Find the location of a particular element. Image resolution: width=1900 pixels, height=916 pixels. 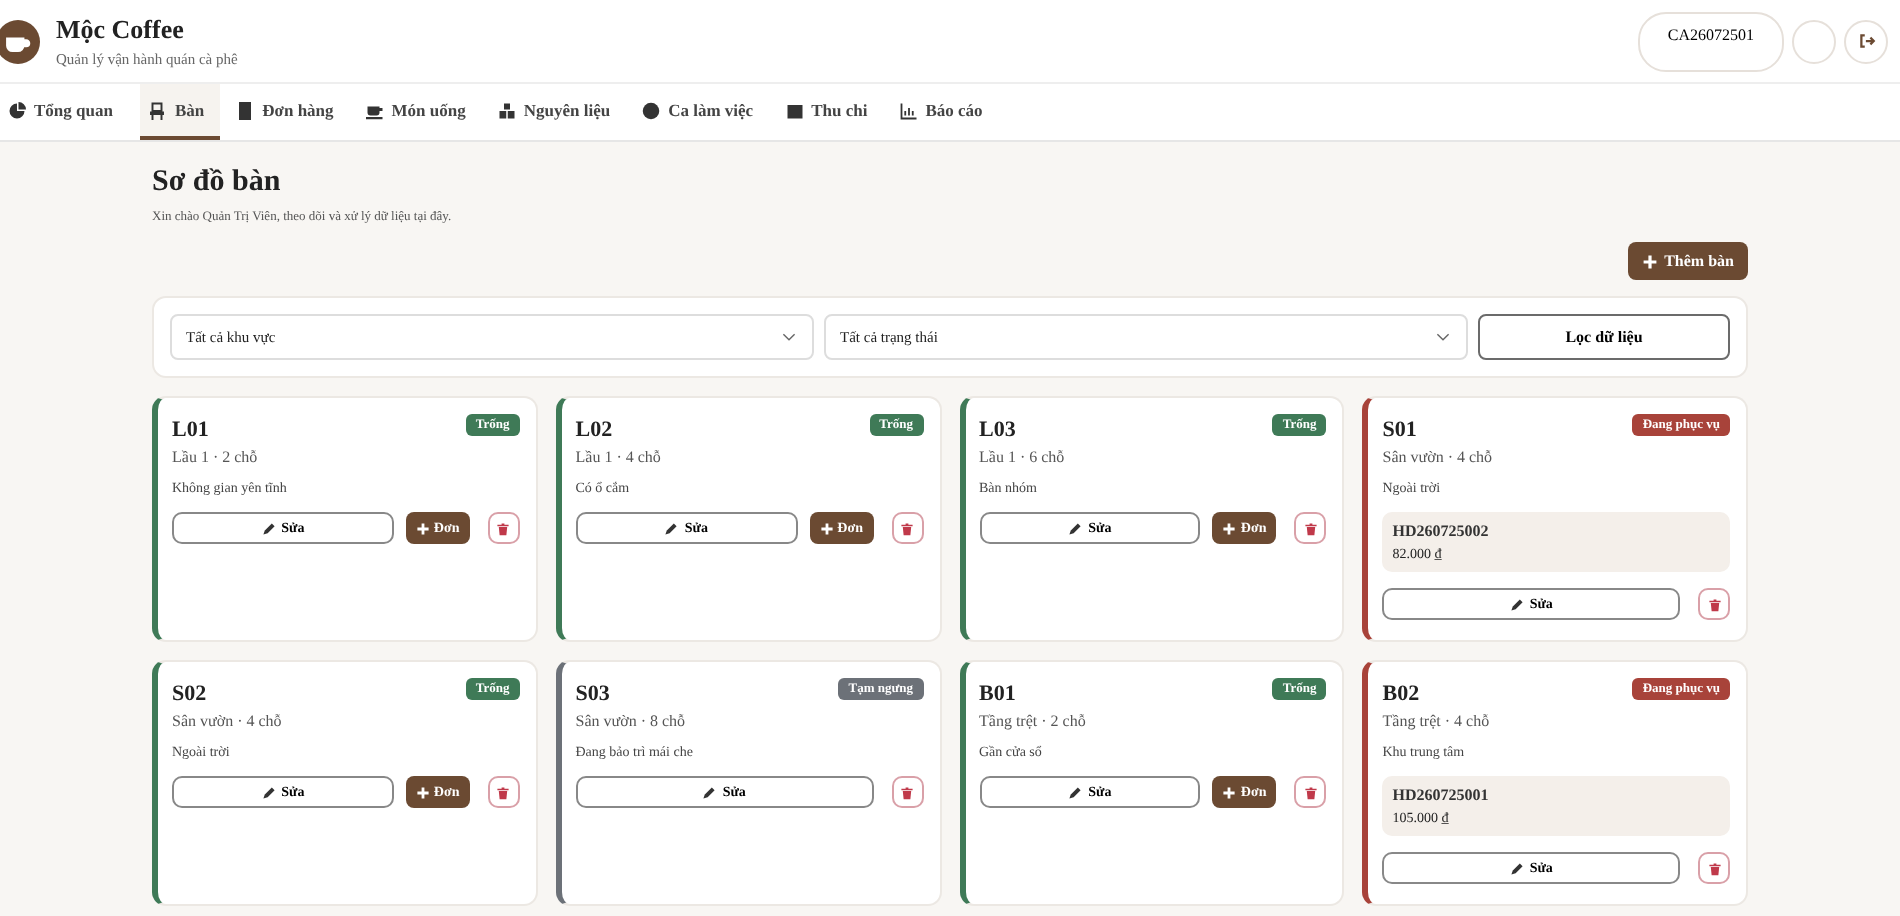

table-code: L03 is located at coordinates (997, 430).